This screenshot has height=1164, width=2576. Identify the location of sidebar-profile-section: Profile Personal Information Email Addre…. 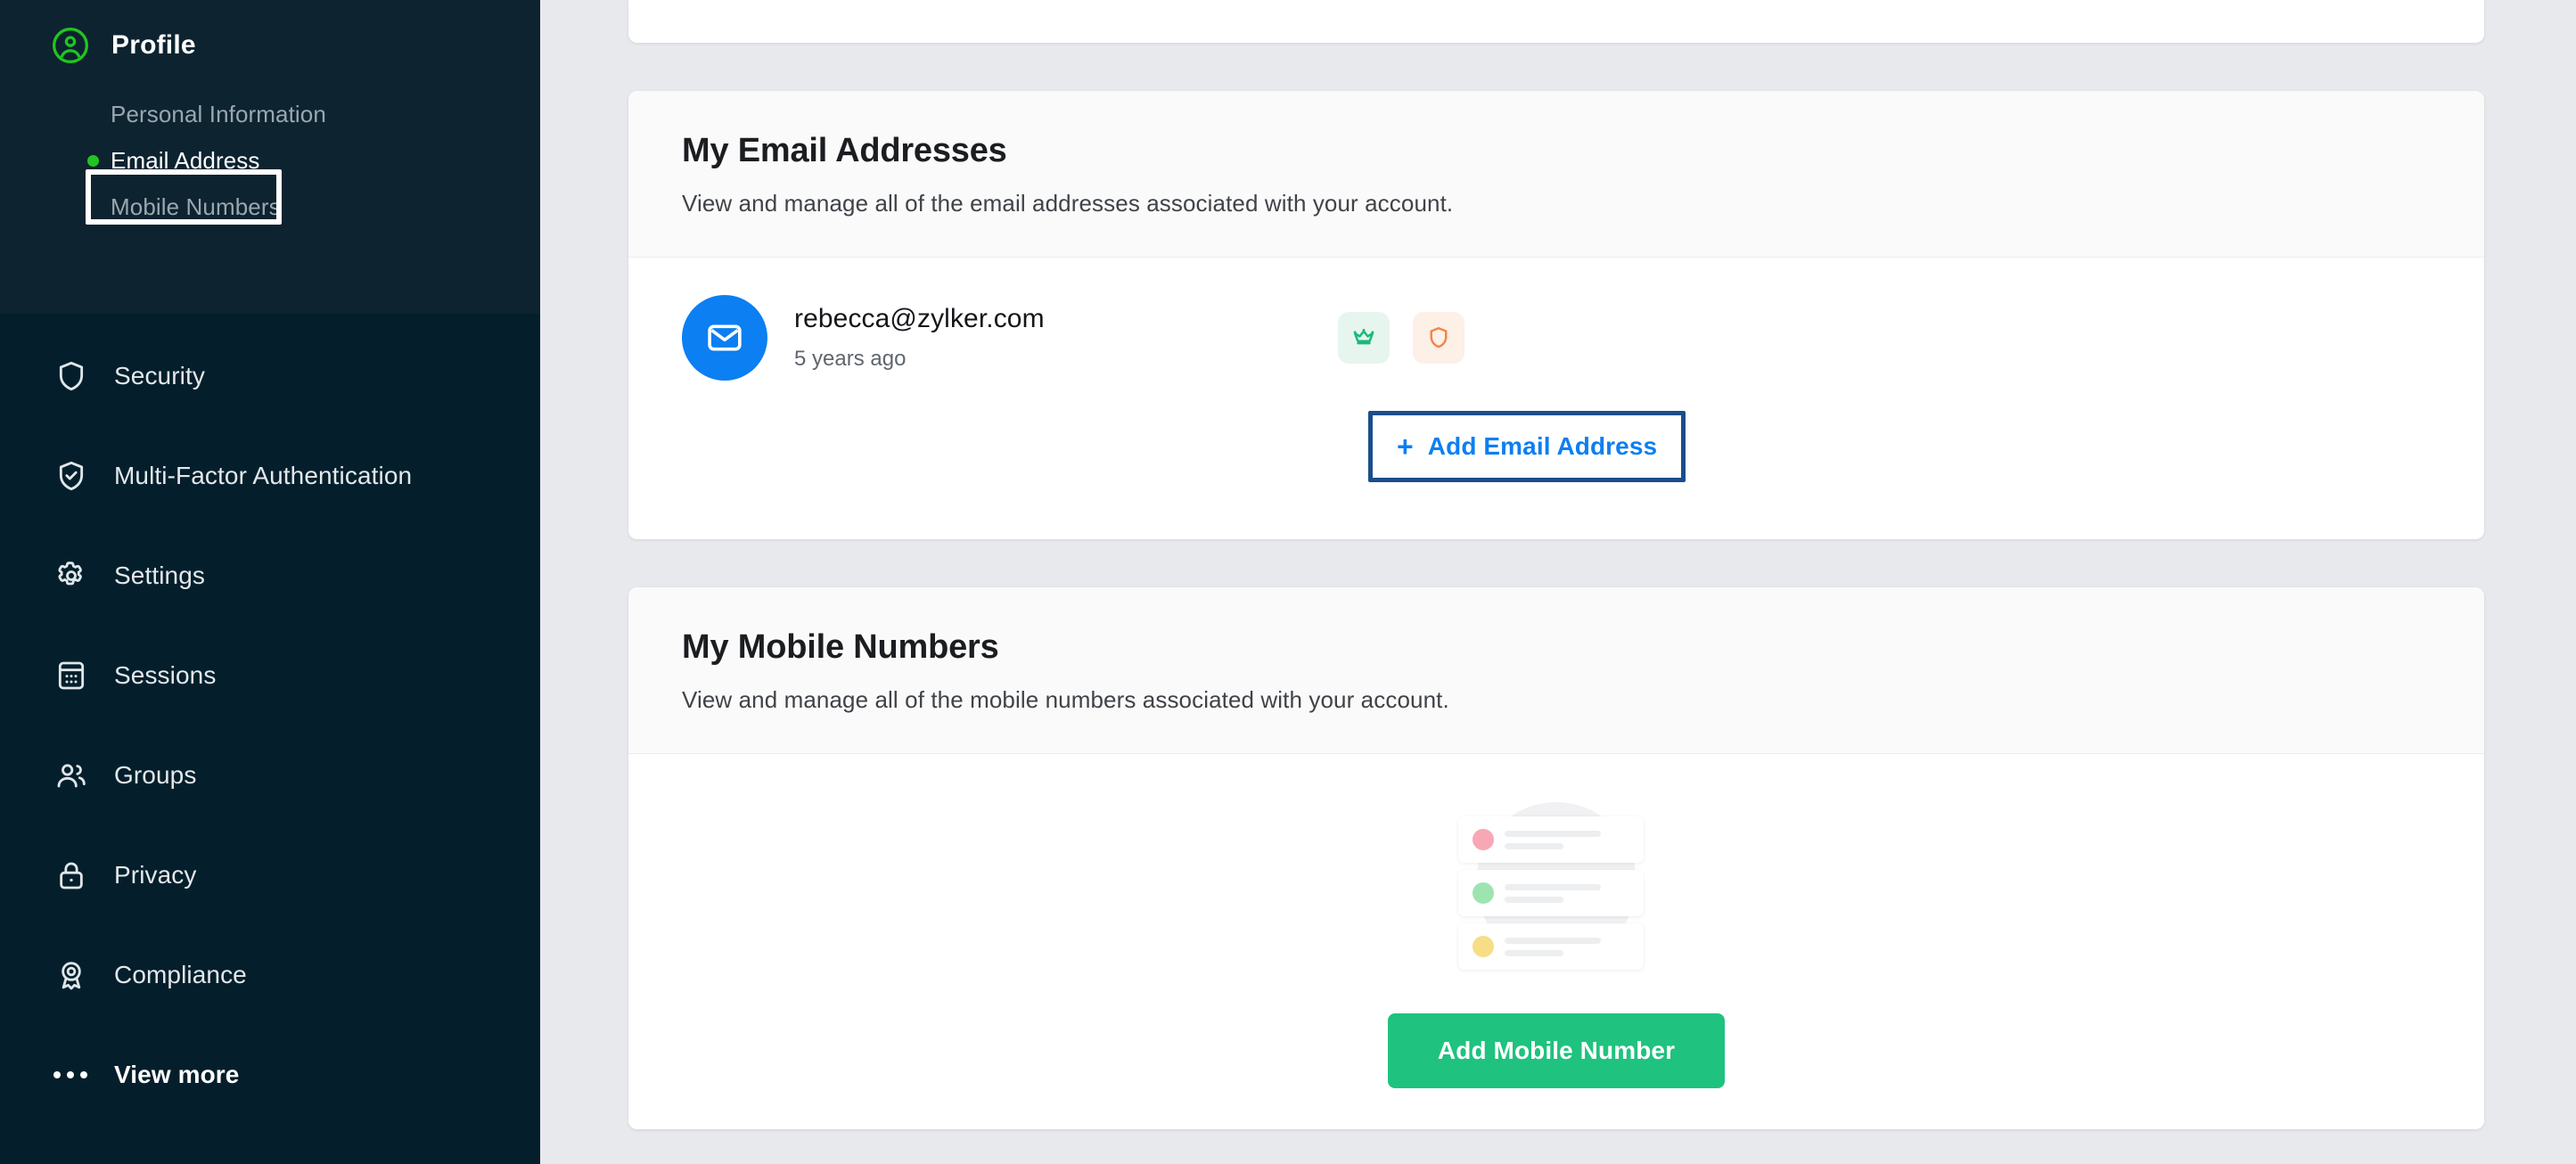
(270, 157).